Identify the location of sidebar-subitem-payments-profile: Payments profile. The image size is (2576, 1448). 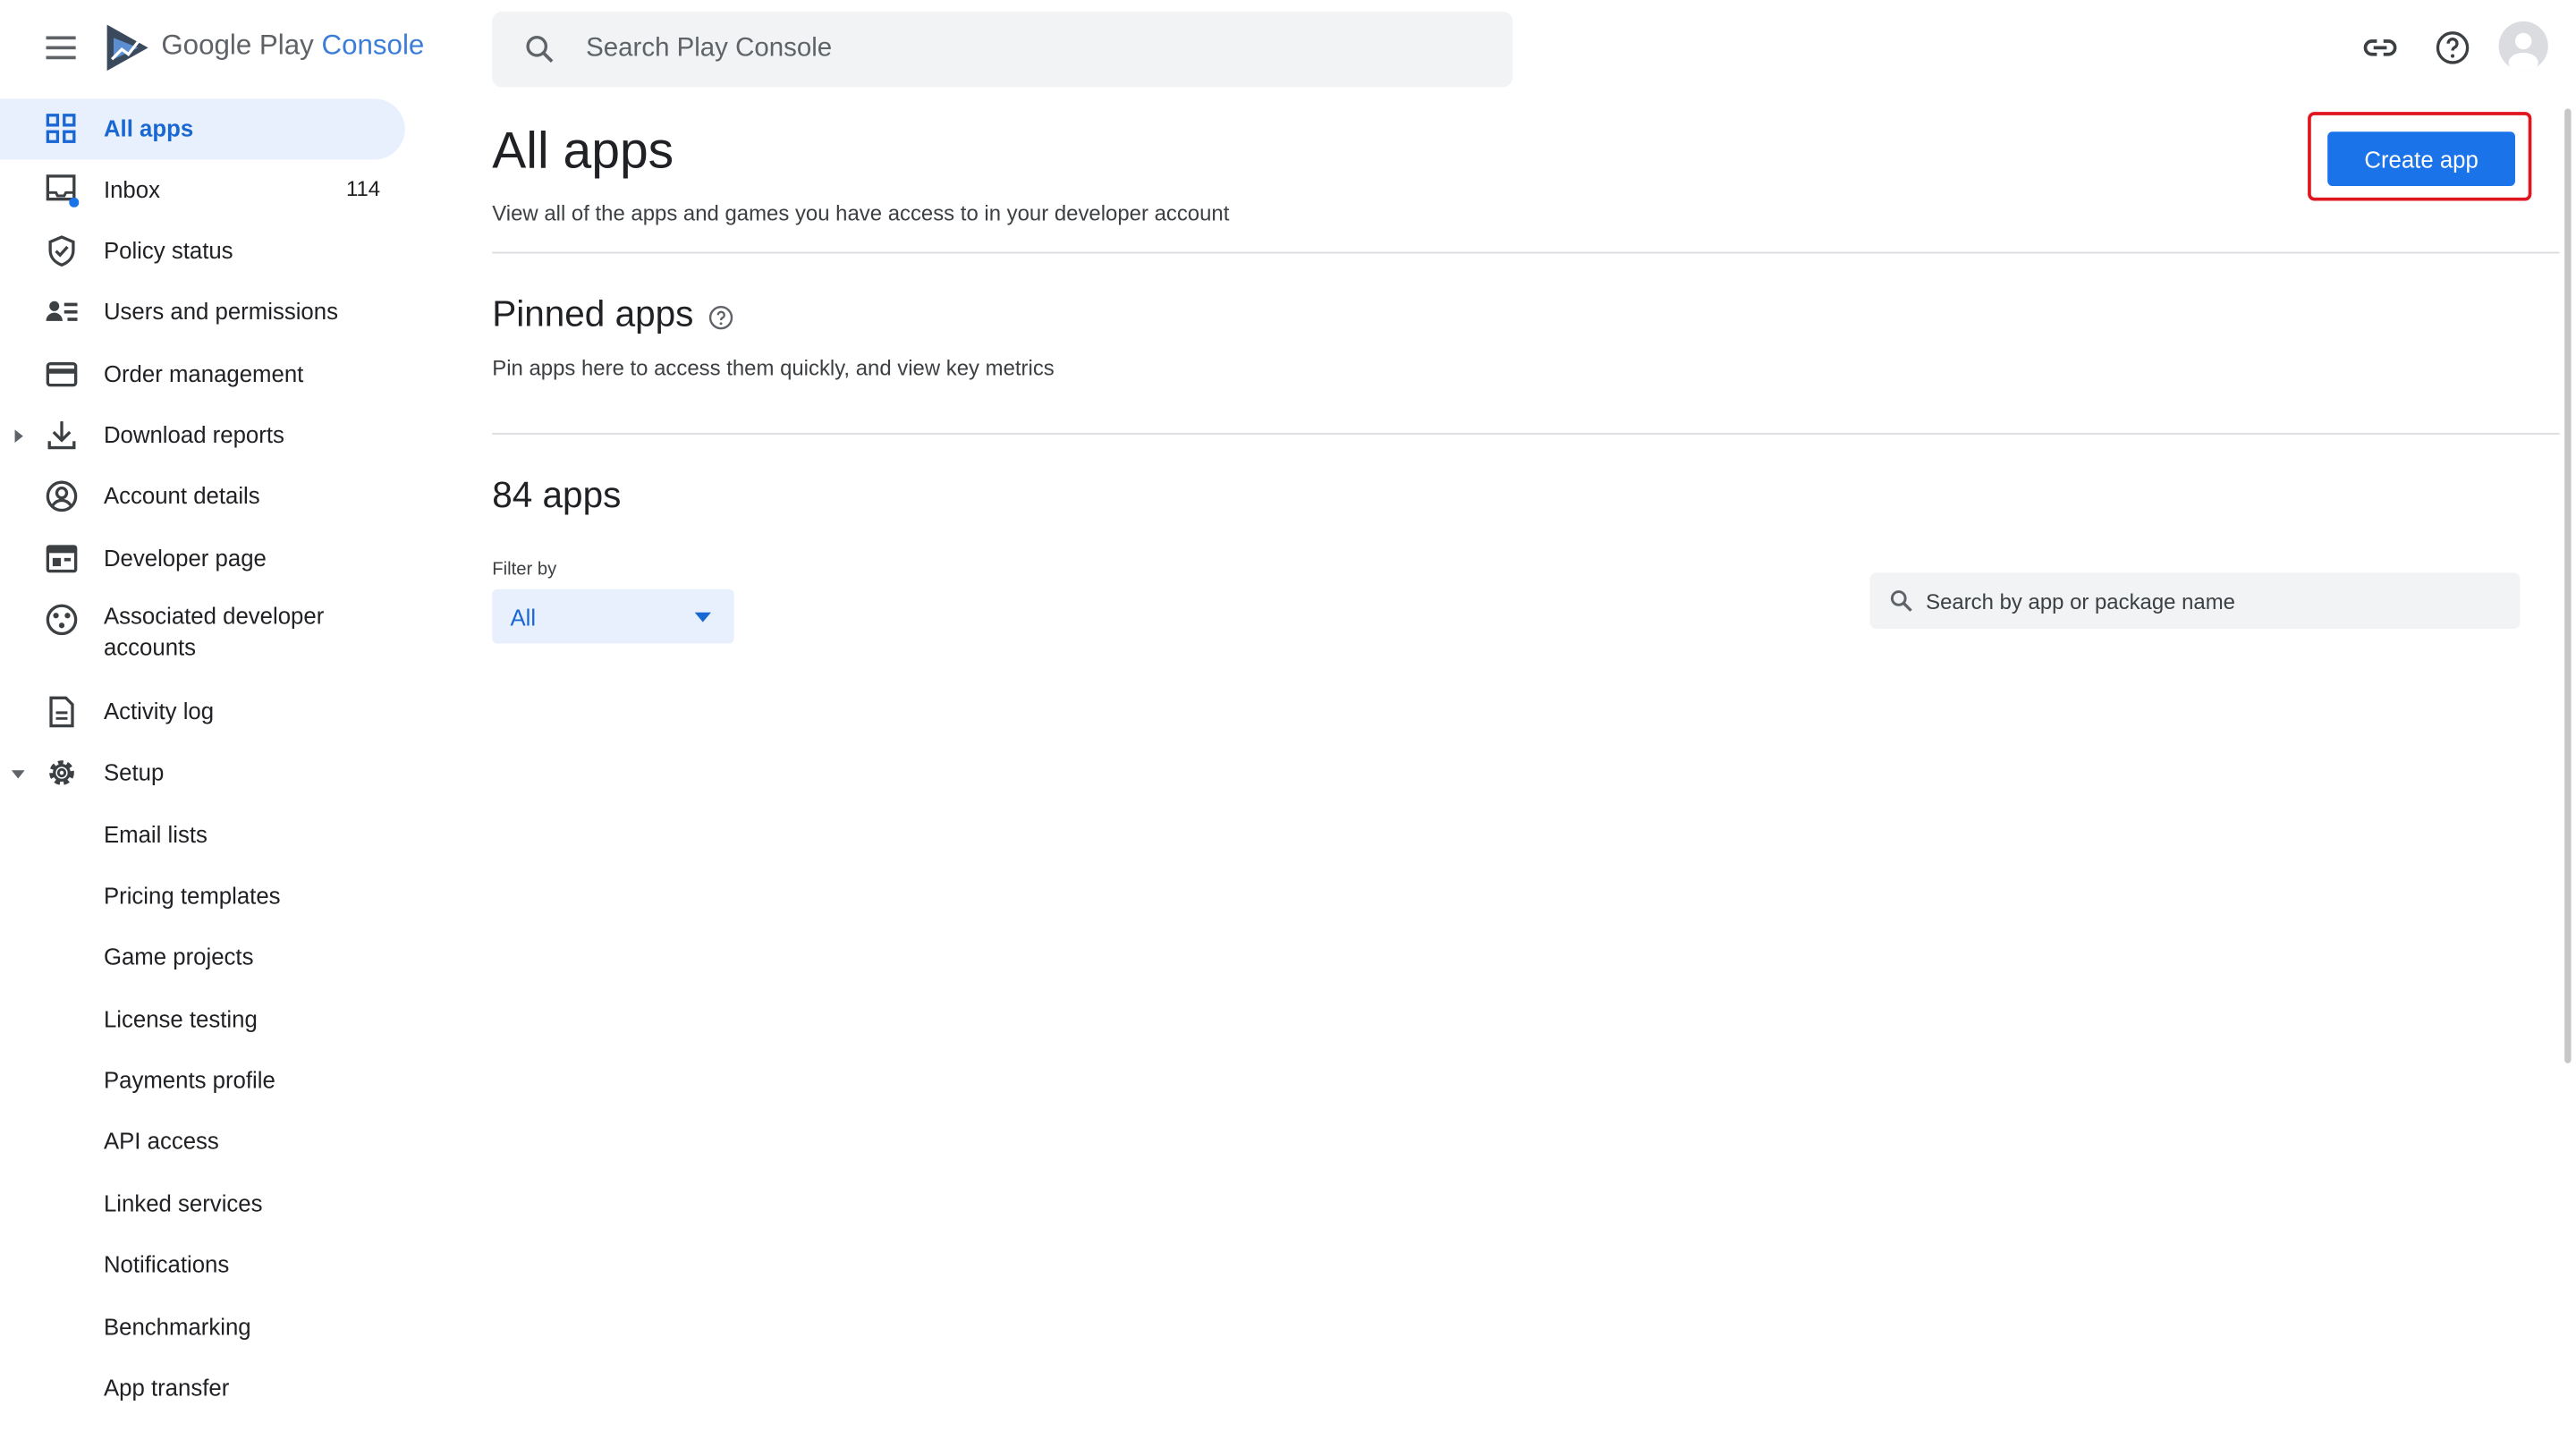
(202, 1080).